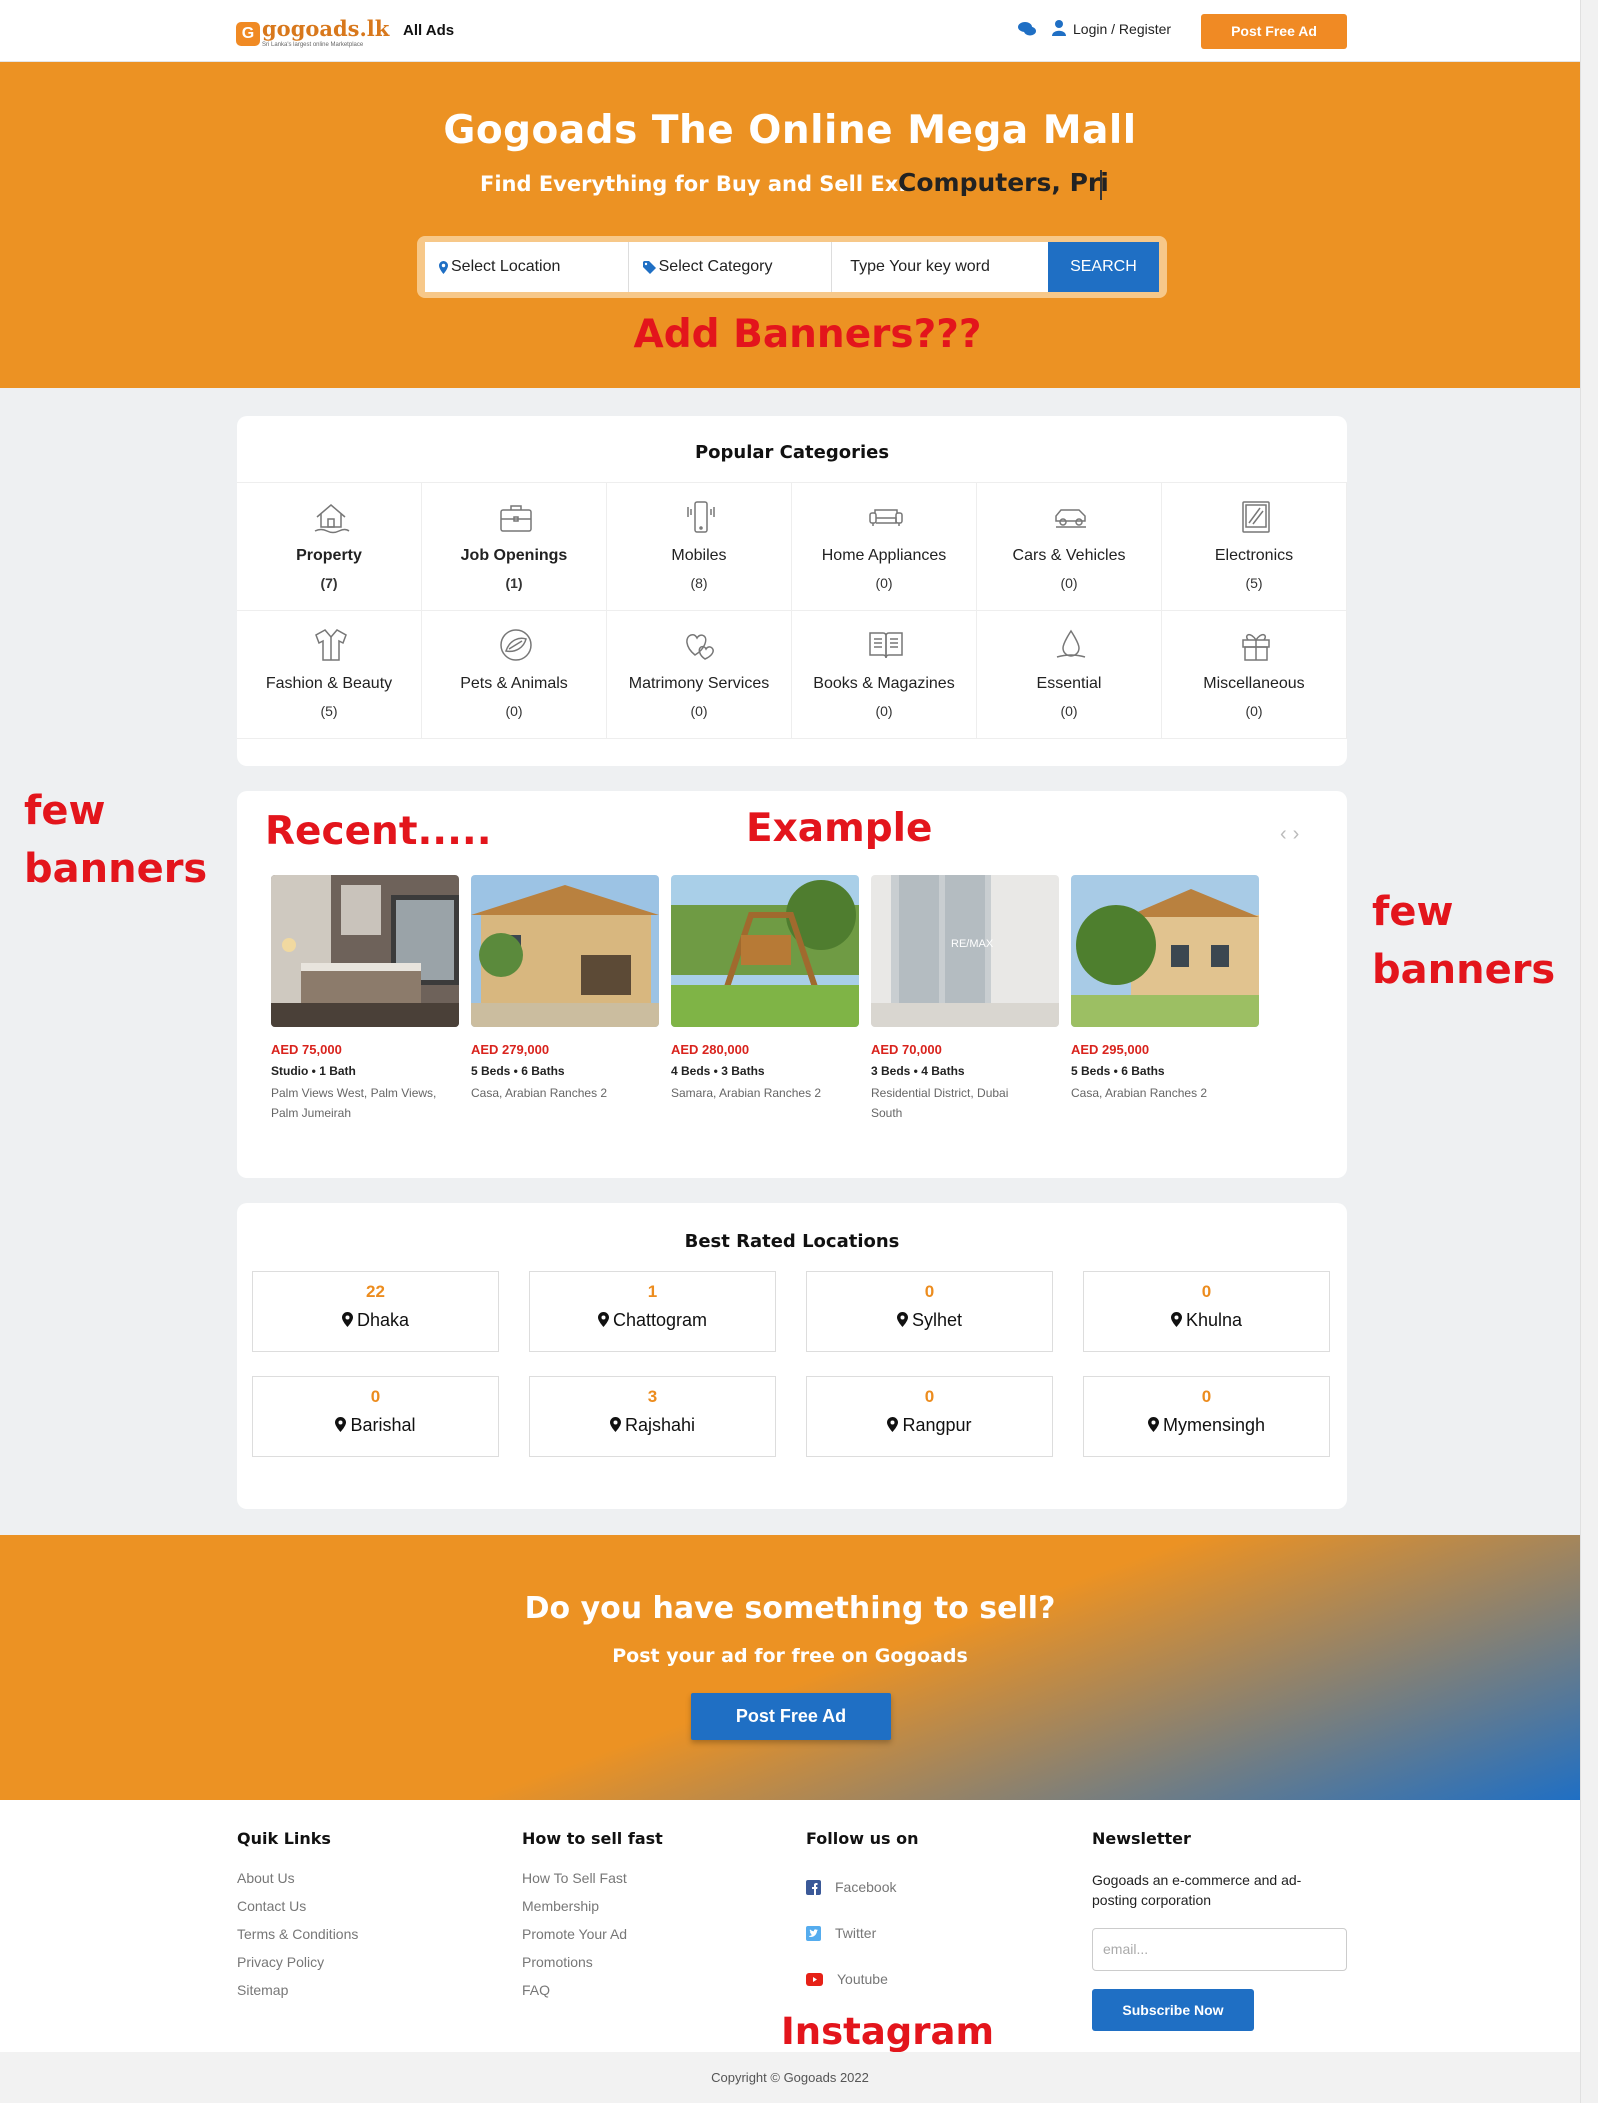 The width and height of the screenshot is (1598, 2103). I want to click on footer-link-promote: Promote Your Ad, so click(574, 1934).